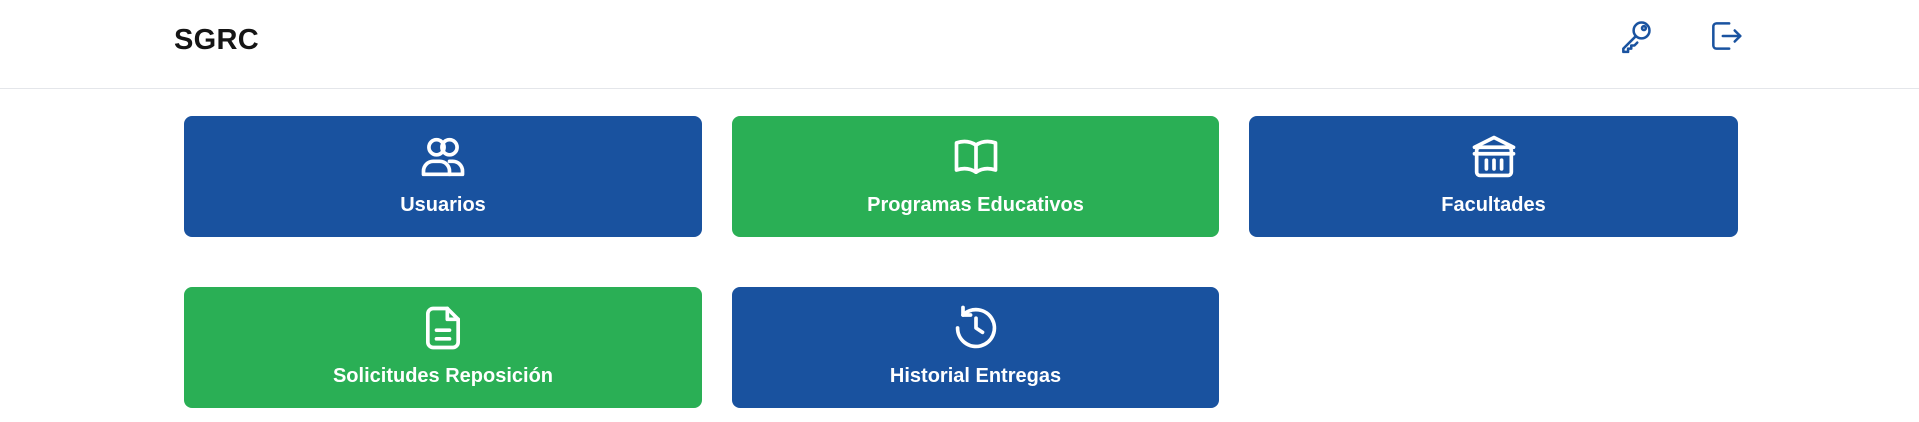 Image resolution: width=1919 pixels, height=422 pixels. What do you see at coordinates (975, 205) in the screenshot?
I see `tile-label: Programas Educativos` at bounding box center [975, 205].